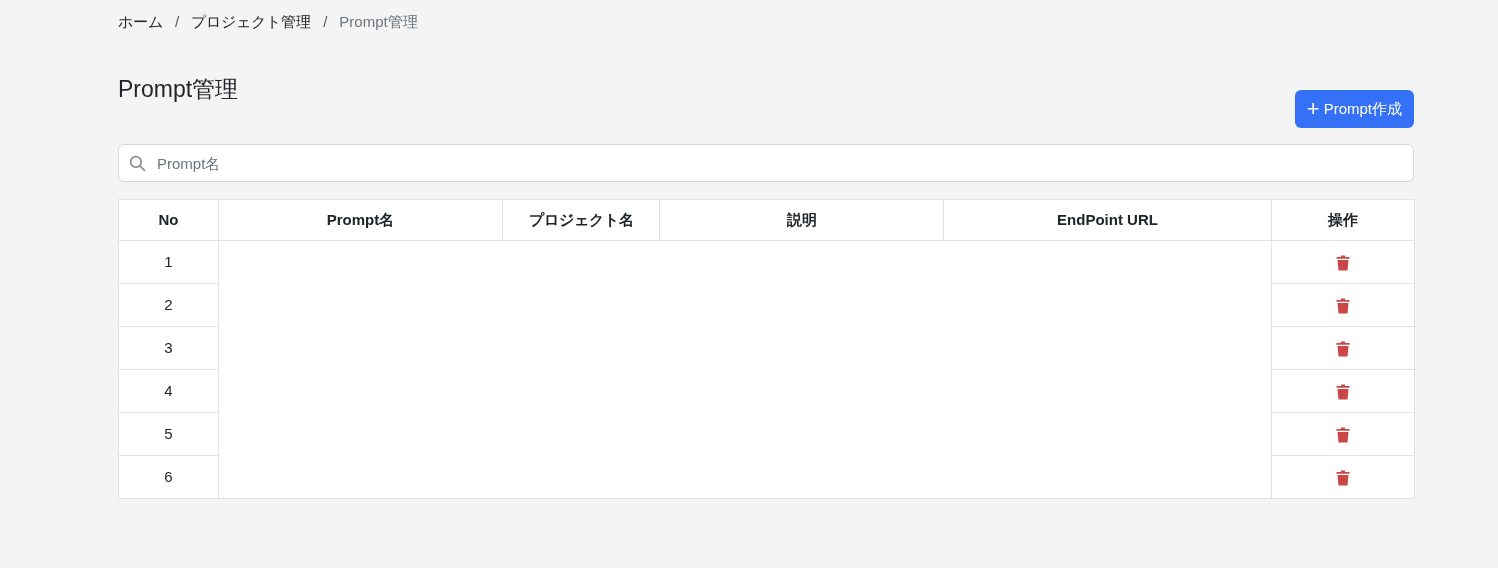  What do you see at coordinates (251, 22) in the screenshot?
I see `breadcrumb-link: プロジェクト管理` at bounding box center [251, 22].